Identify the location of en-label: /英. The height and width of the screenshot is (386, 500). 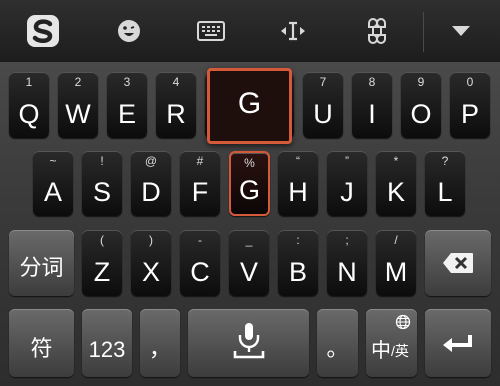
(400, 351).